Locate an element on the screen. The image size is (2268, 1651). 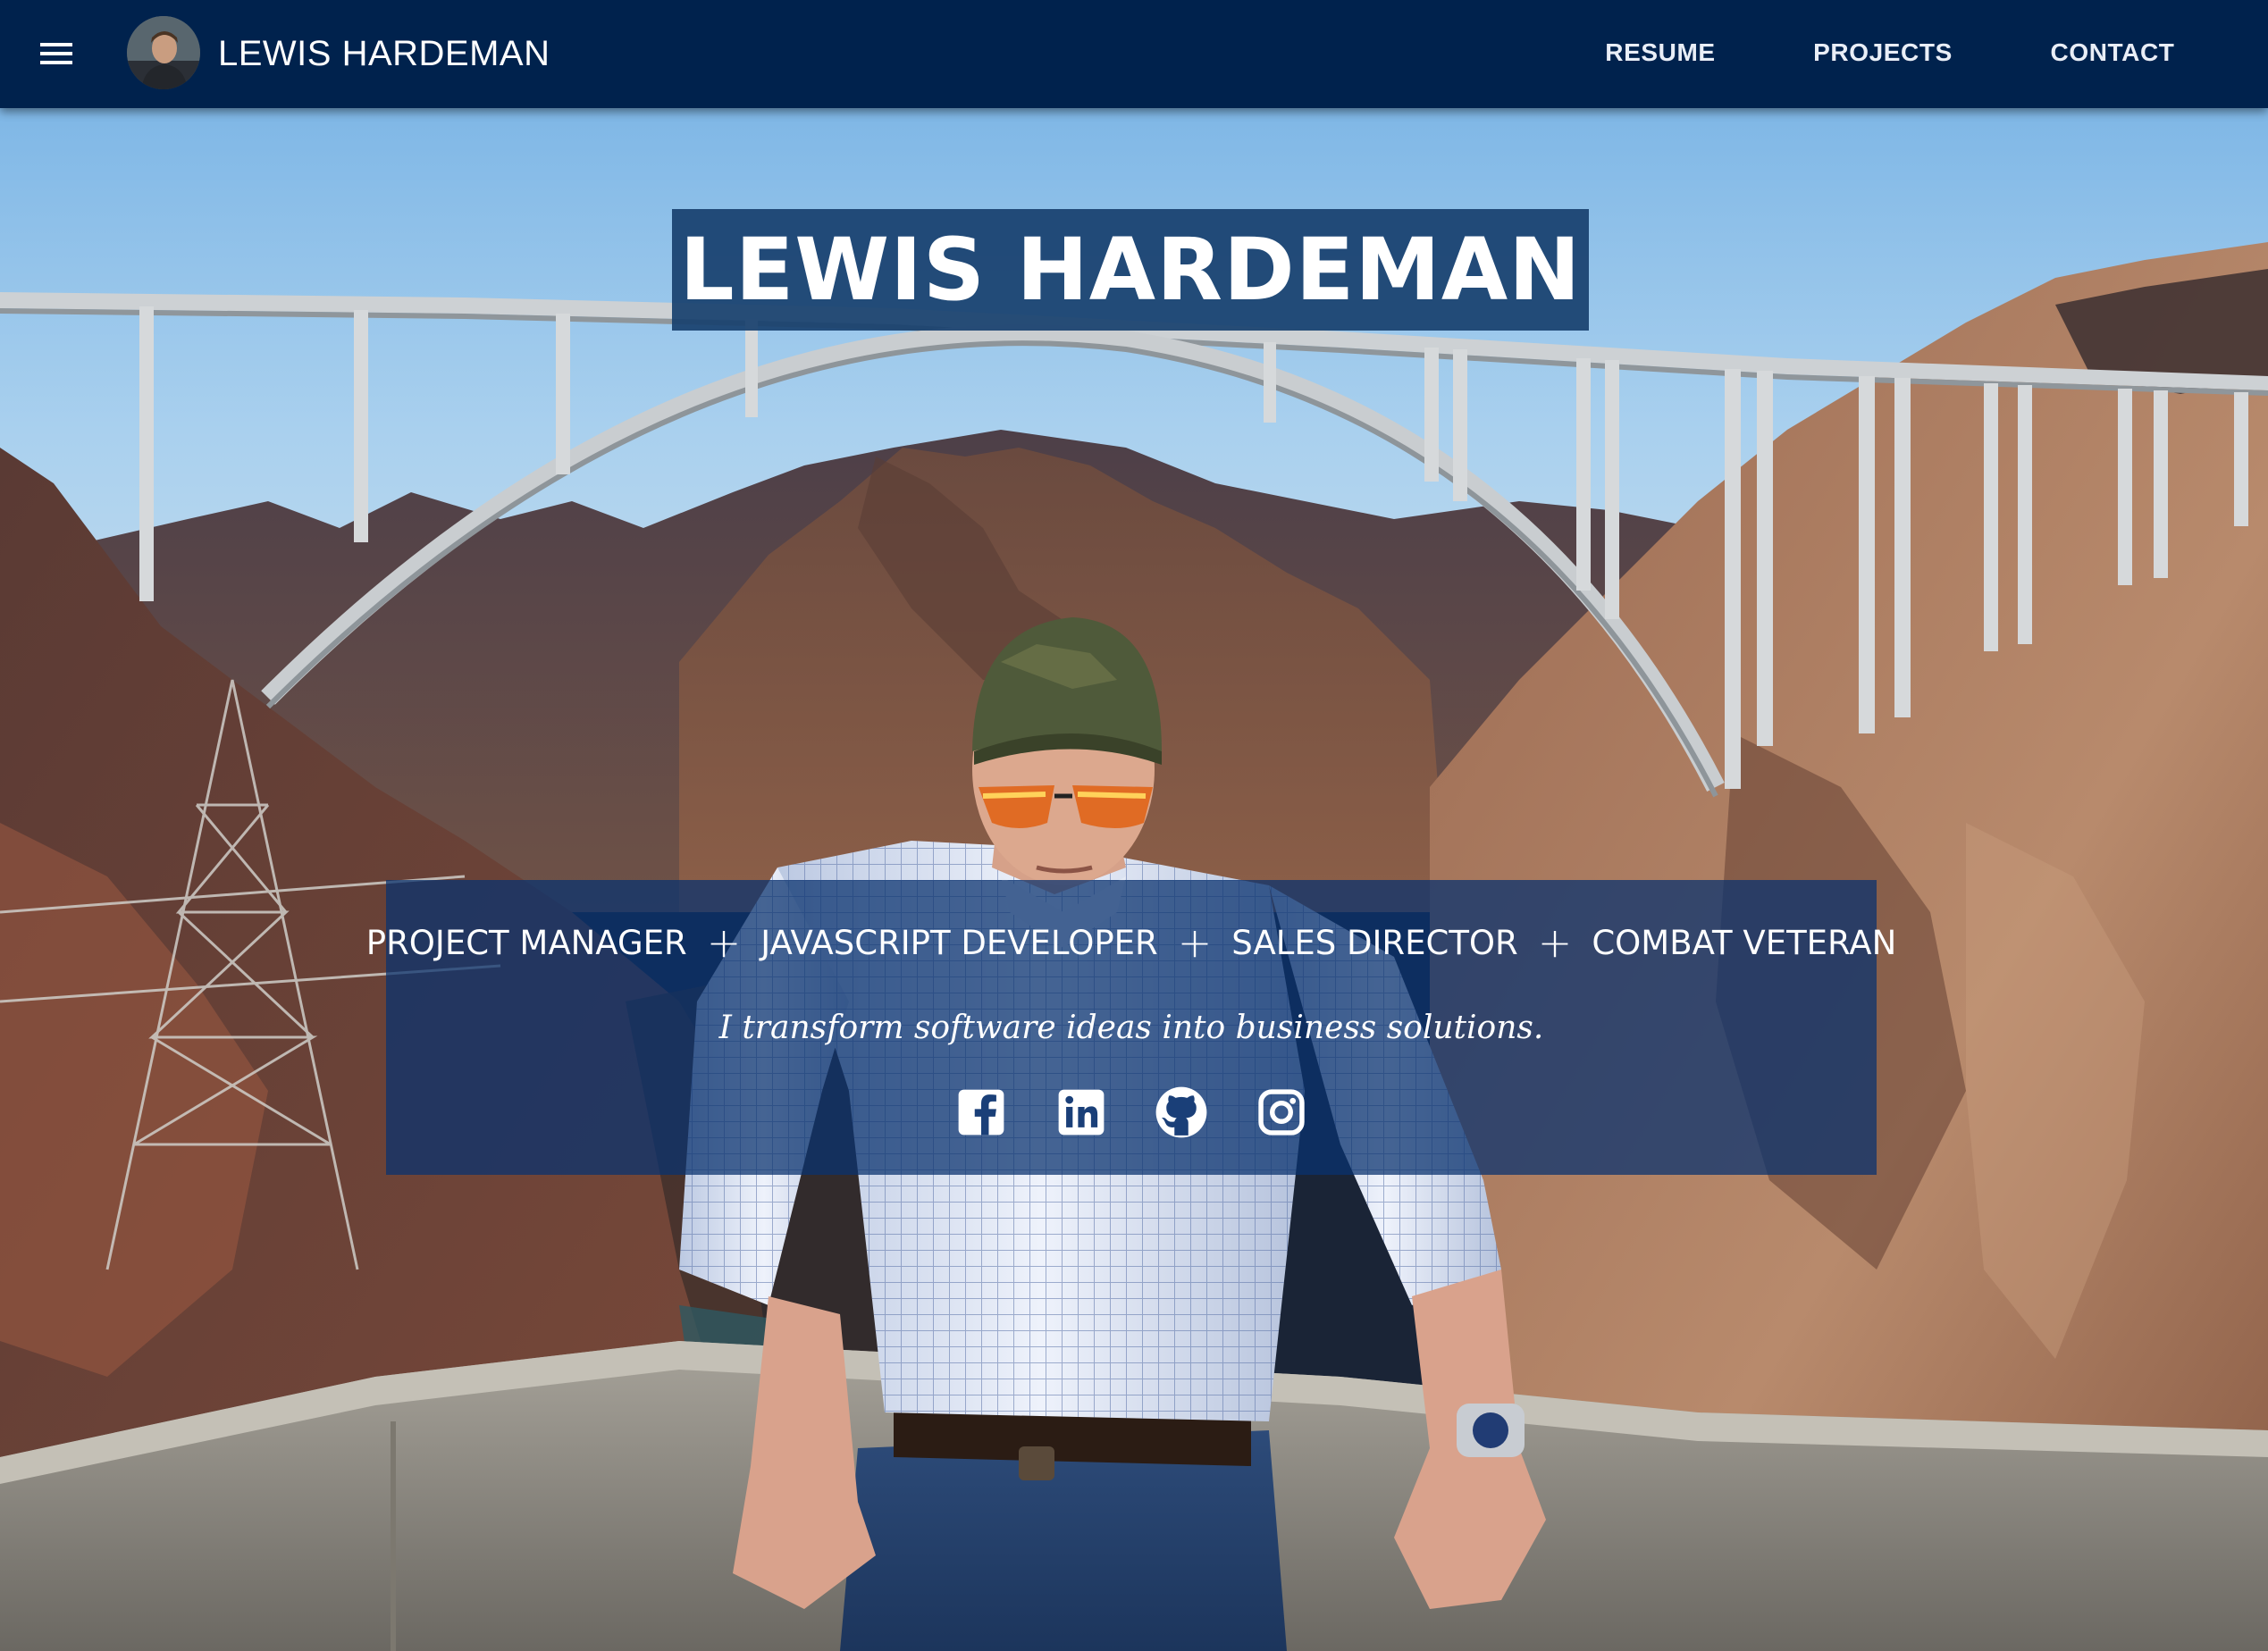
instagram-icon is located at coordinates (1281, 1112).